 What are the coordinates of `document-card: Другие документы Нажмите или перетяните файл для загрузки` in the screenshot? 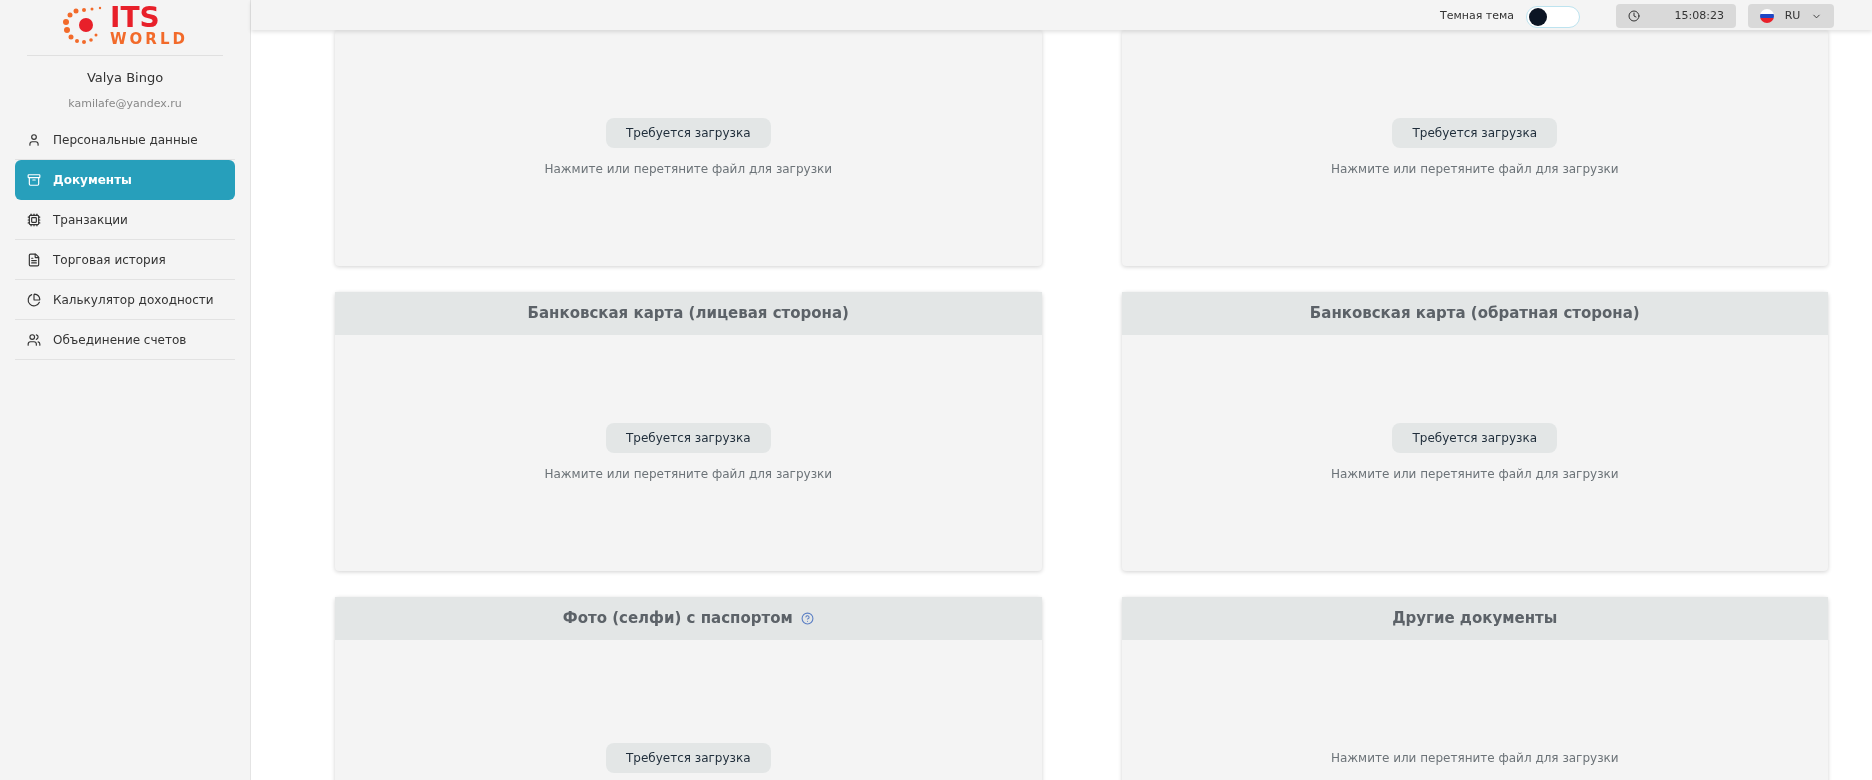 It's located at (1474, 688).